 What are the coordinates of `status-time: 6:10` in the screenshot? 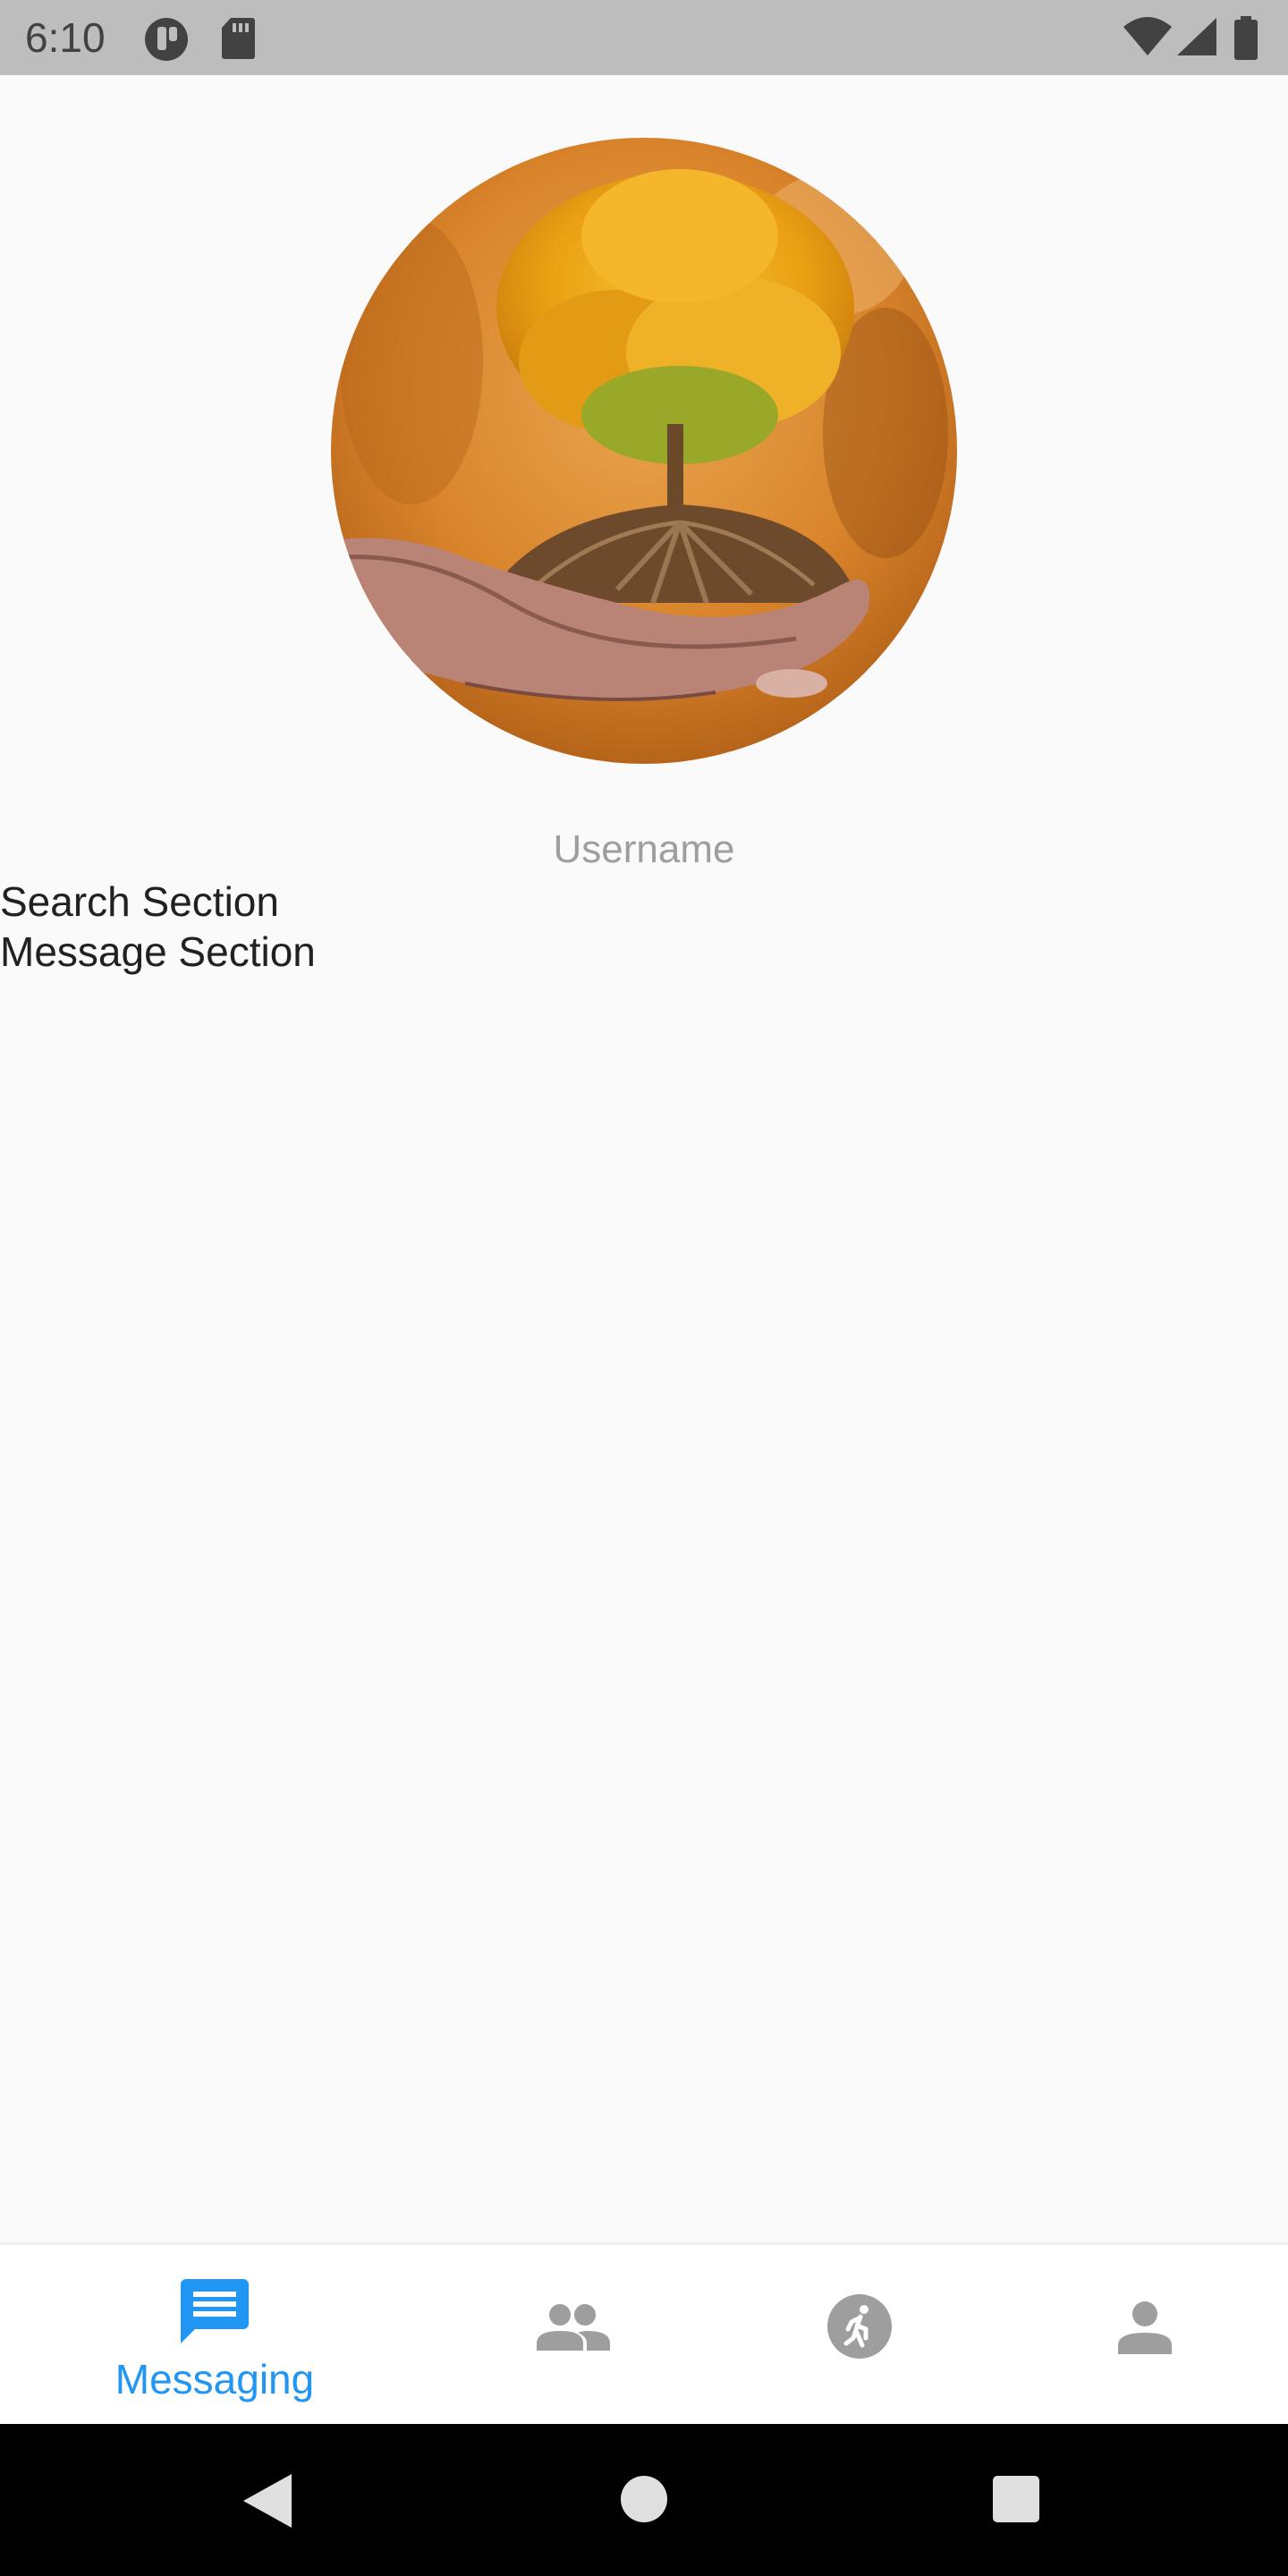 It's located at (65, 37).